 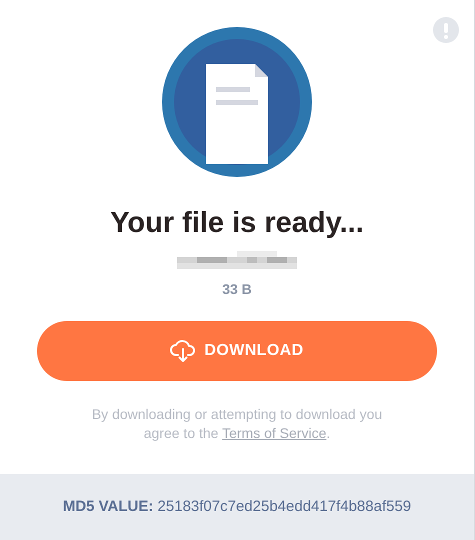 I want to click on document-icon, so click(x=237, y=102).